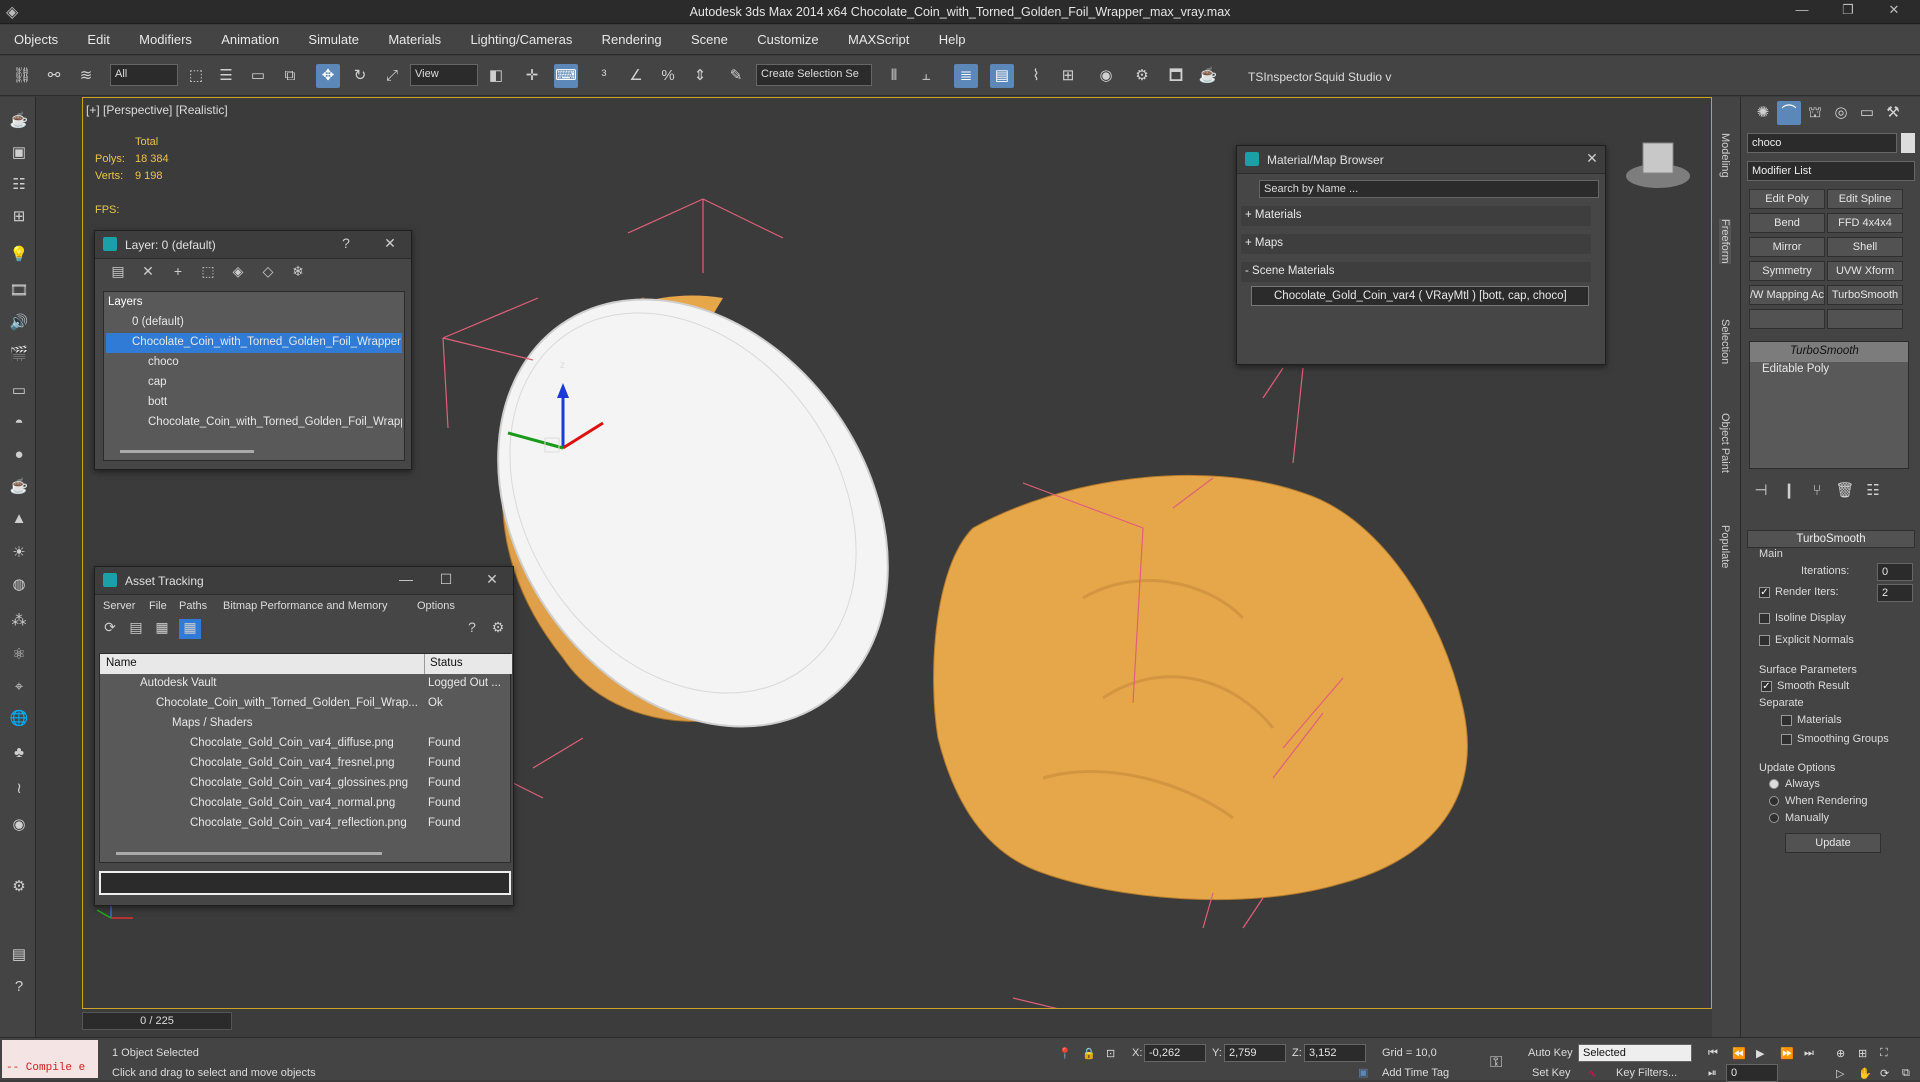 This screenshot has height=1082, width=1920. Describe the element at coordinates (226, 76) in the screenshot. I see `select-by-name-icon: ☰` at that location.